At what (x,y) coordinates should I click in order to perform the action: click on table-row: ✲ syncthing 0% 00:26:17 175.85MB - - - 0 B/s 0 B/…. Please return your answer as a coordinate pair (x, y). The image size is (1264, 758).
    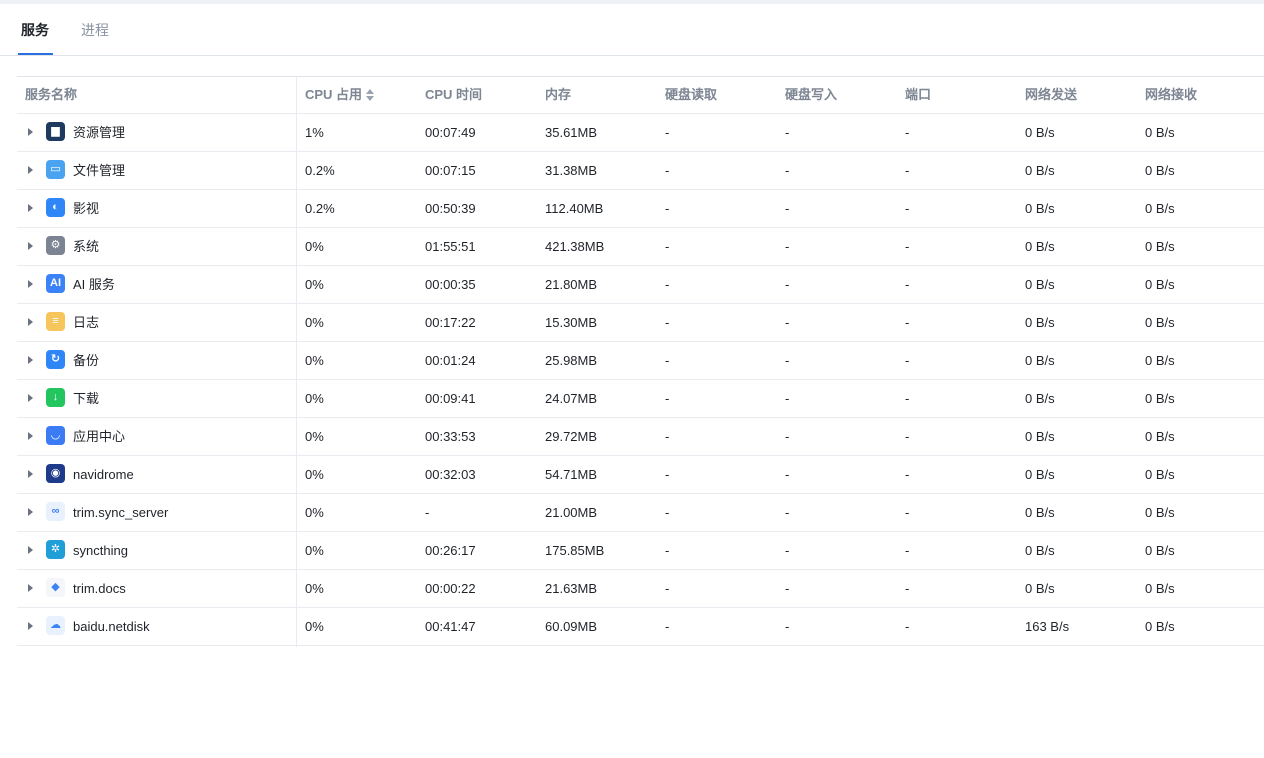
    Looking at the image, I should click on (640, 551).